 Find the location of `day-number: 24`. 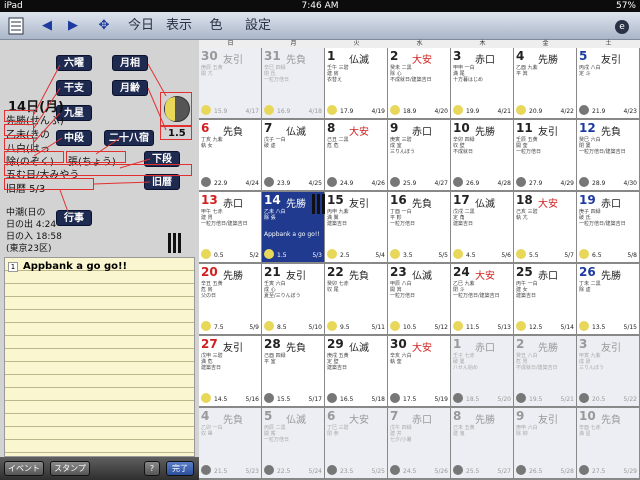

day-number: 24 is located at coordinates (461, 272).